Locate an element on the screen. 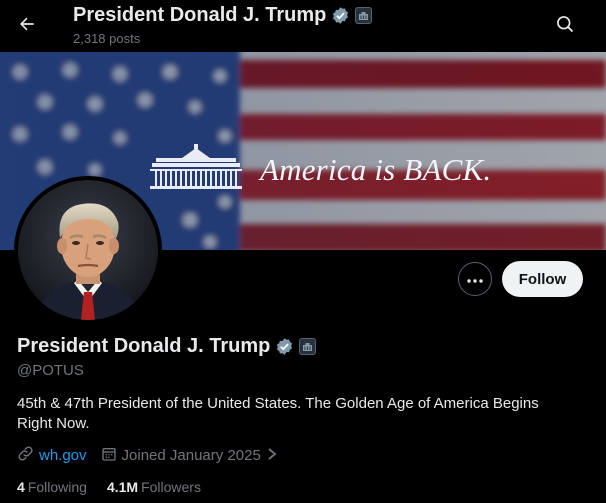 Image resolution: width=606 pixels, height=503 pixels. profile-meta: wh.gov Joined January 2025 is located at coordinates (147, 455).